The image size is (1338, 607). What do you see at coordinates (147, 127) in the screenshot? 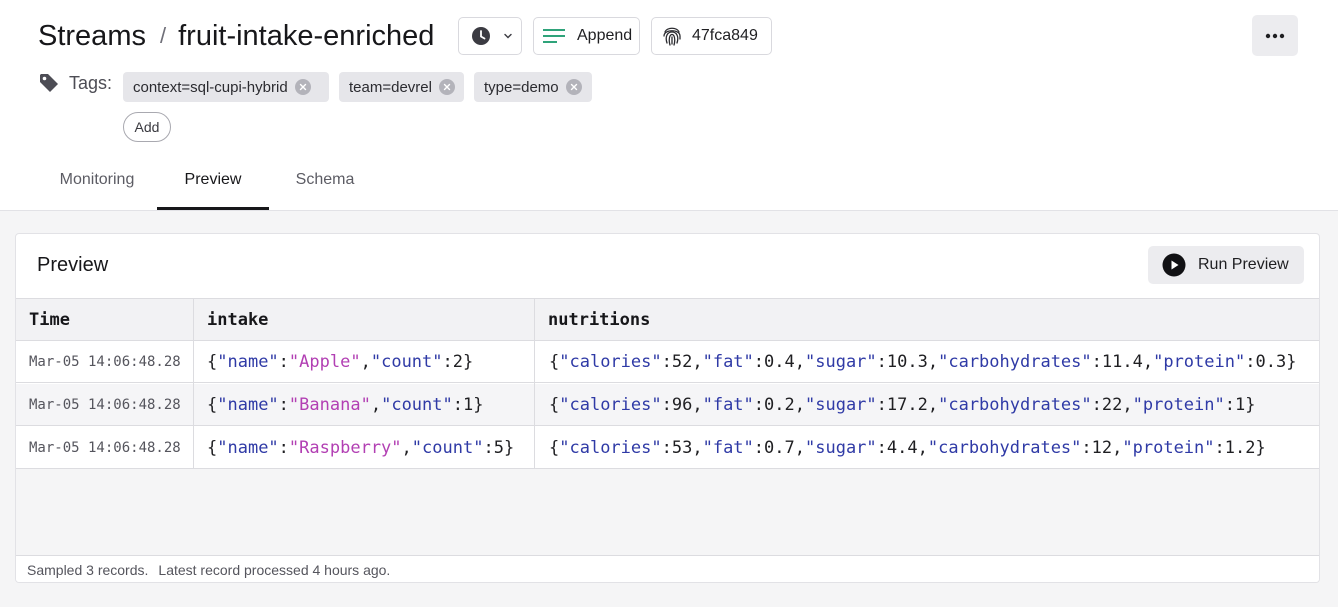
I see `add-tag-button: Add` at bounding box center [147, 127].